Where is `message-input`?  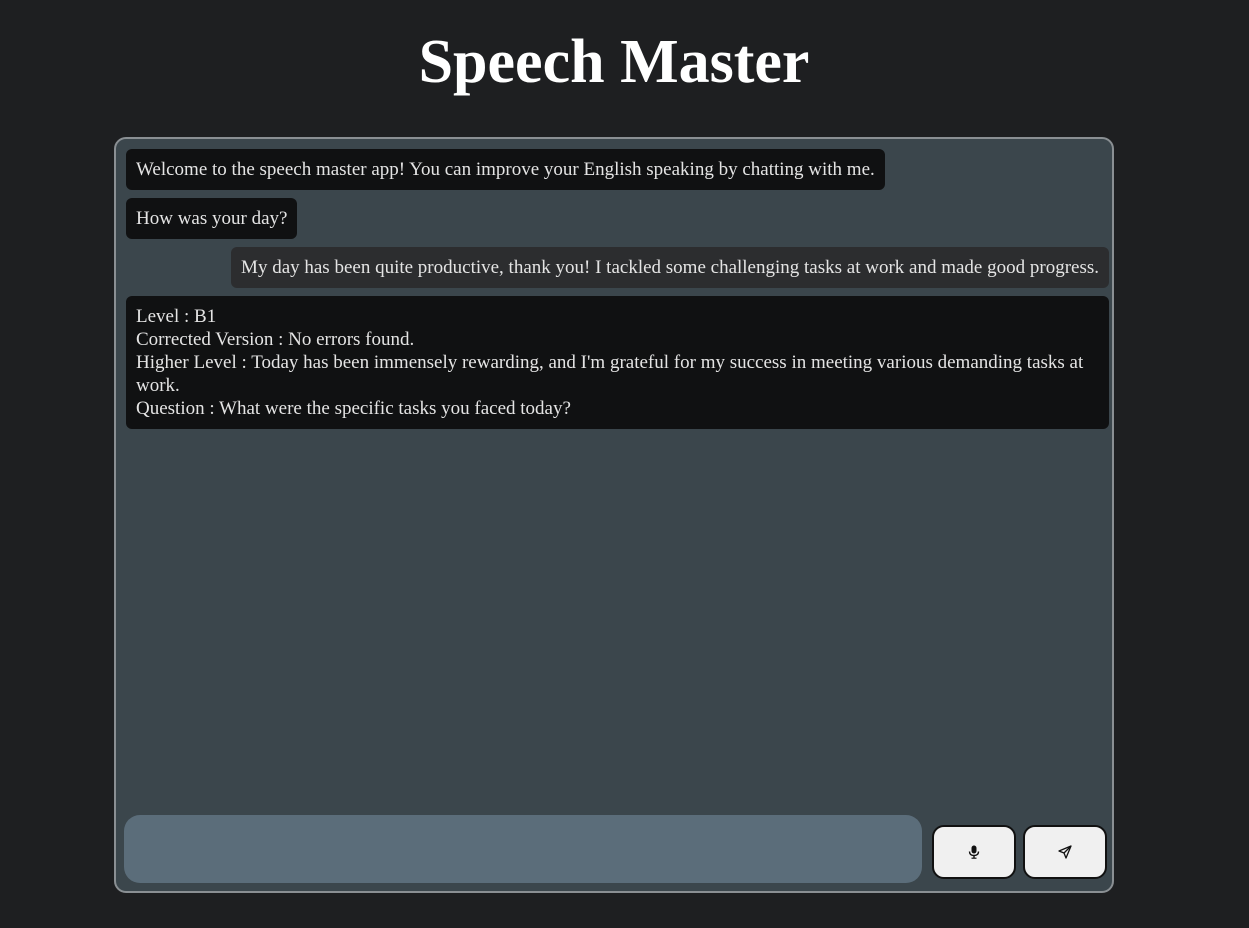 message-input is located at coordinates (523, 849).